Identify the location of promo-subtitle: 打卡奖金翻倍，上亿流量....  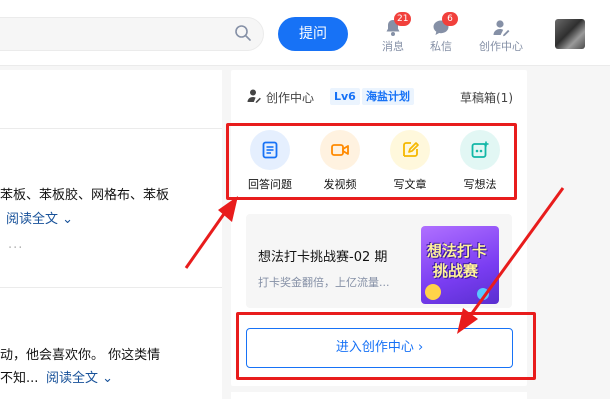
(324, 282).